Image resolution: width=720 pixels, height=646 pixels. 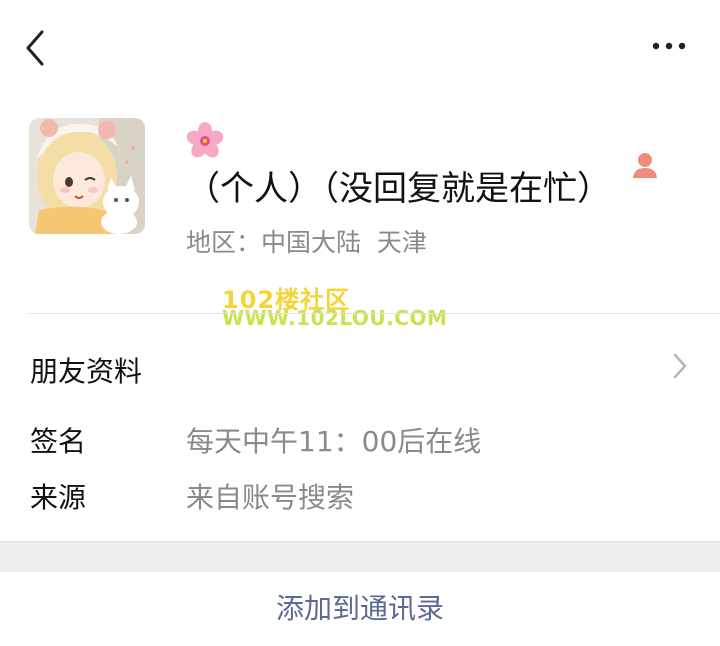 What do you see at coordinates (645, 165) in the screenshot?
I see `female-person-icon` at bounding box center [645, 165].